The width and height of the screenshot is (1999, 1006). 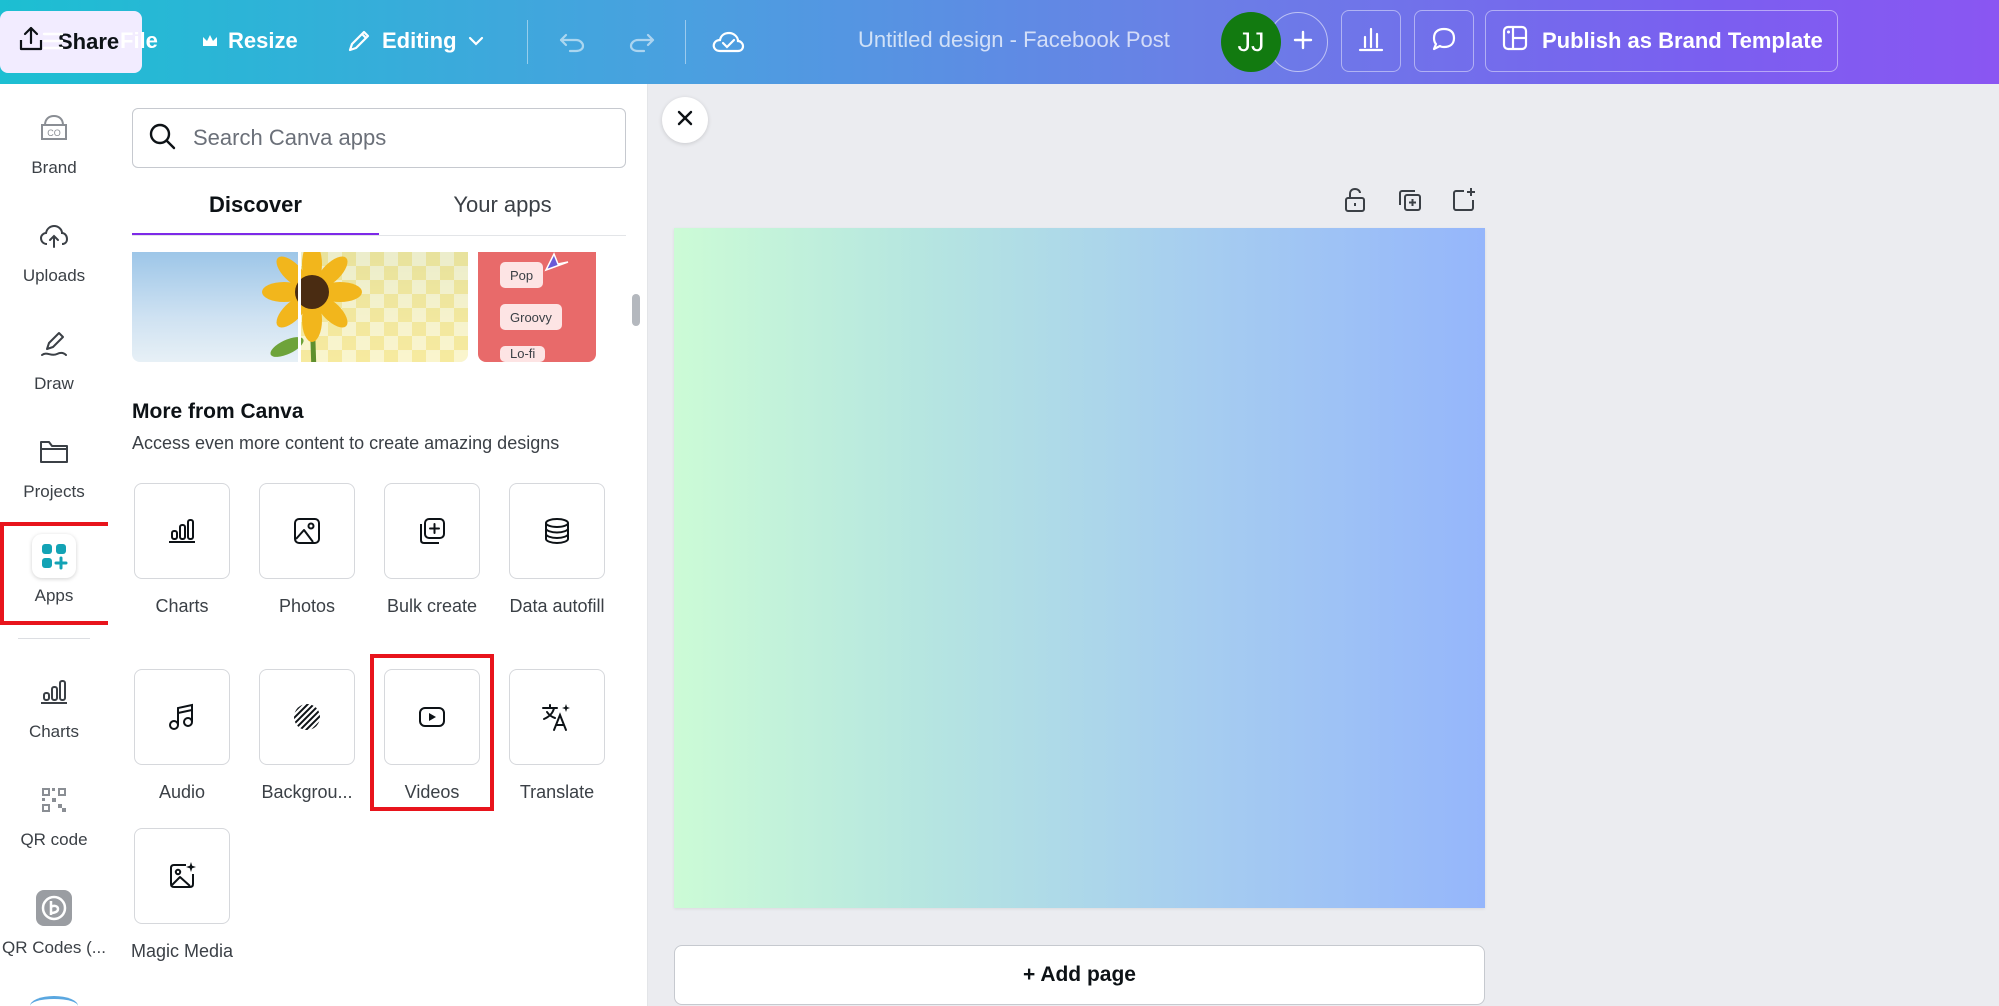 I want to click on sidebar-label: Brand, so click(x=54, y=167).